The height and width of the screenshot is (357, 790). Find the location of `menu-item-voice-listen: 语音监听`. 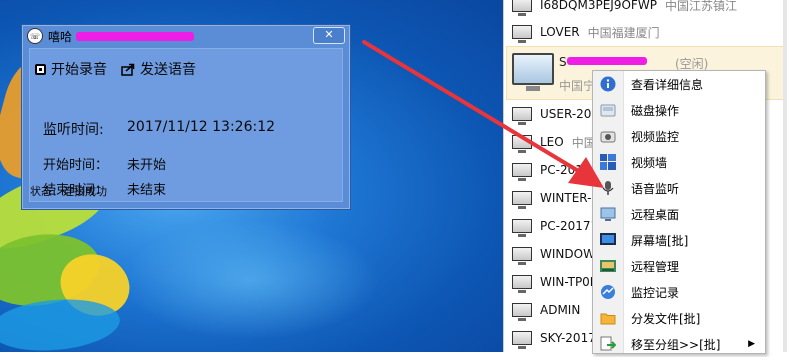

menu-item-voice-listen: 语音监听 is located at coordinates (679, 188).